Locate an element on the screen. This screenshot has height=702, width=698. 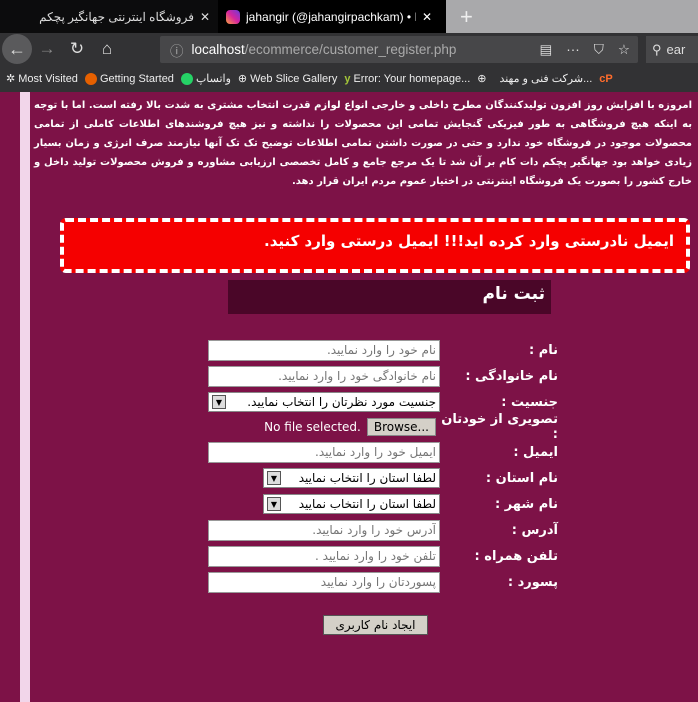
tab-title: فروشگاه اینترنتی جهانگیر پچکم is located at coordinates (116, 16).